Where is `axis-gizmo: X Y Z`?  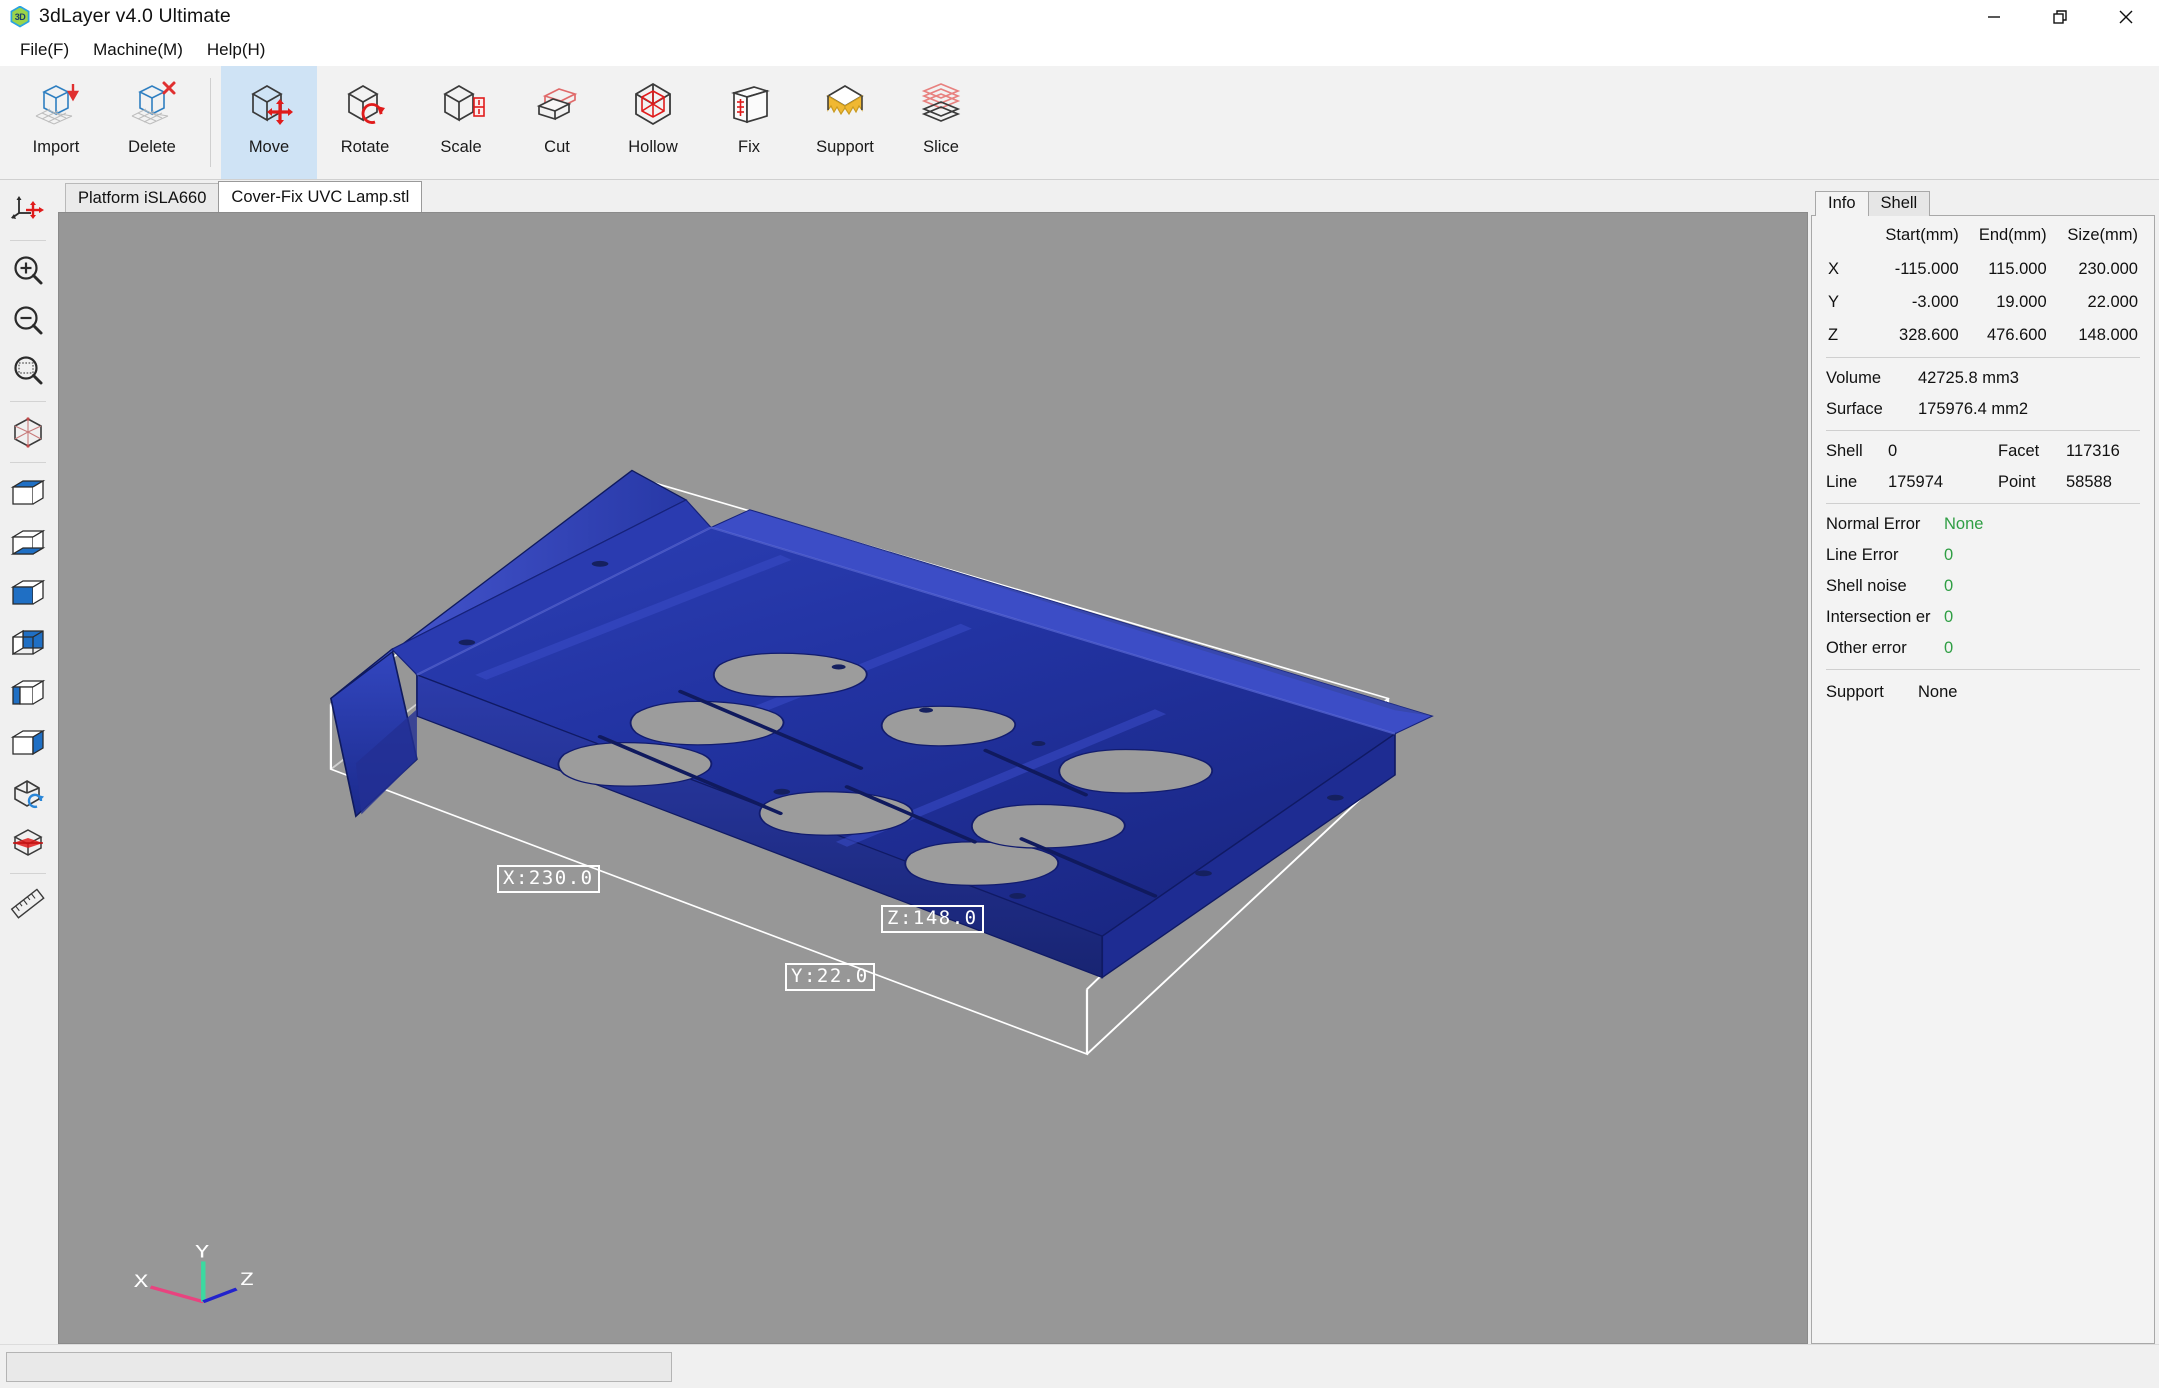
axis-gizmo: X Y Z is located at coordinates (194, 1273).